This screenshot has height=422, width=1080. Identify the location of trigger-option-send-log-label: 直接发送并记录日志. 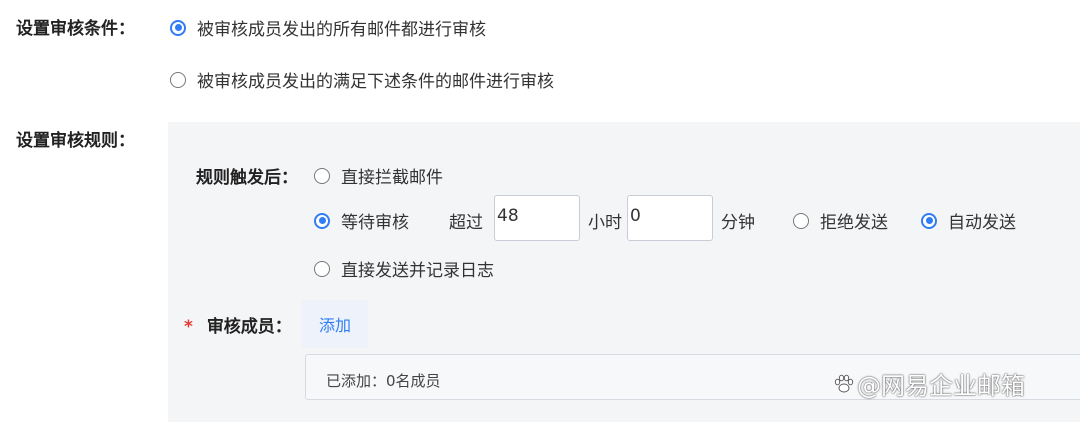
(417, 271).